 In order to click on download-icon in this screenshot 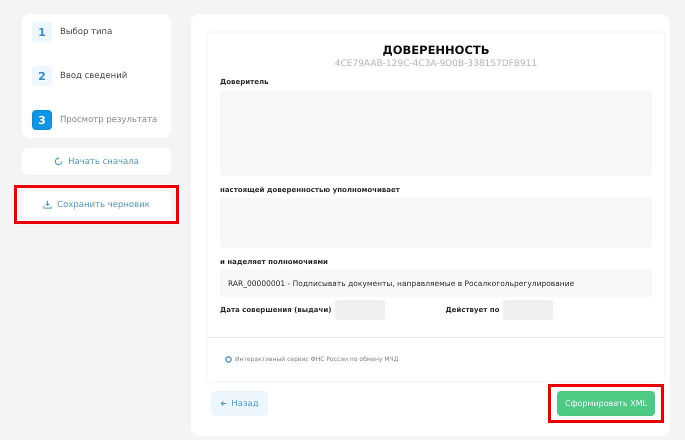, I will do `click(47, 204)`.